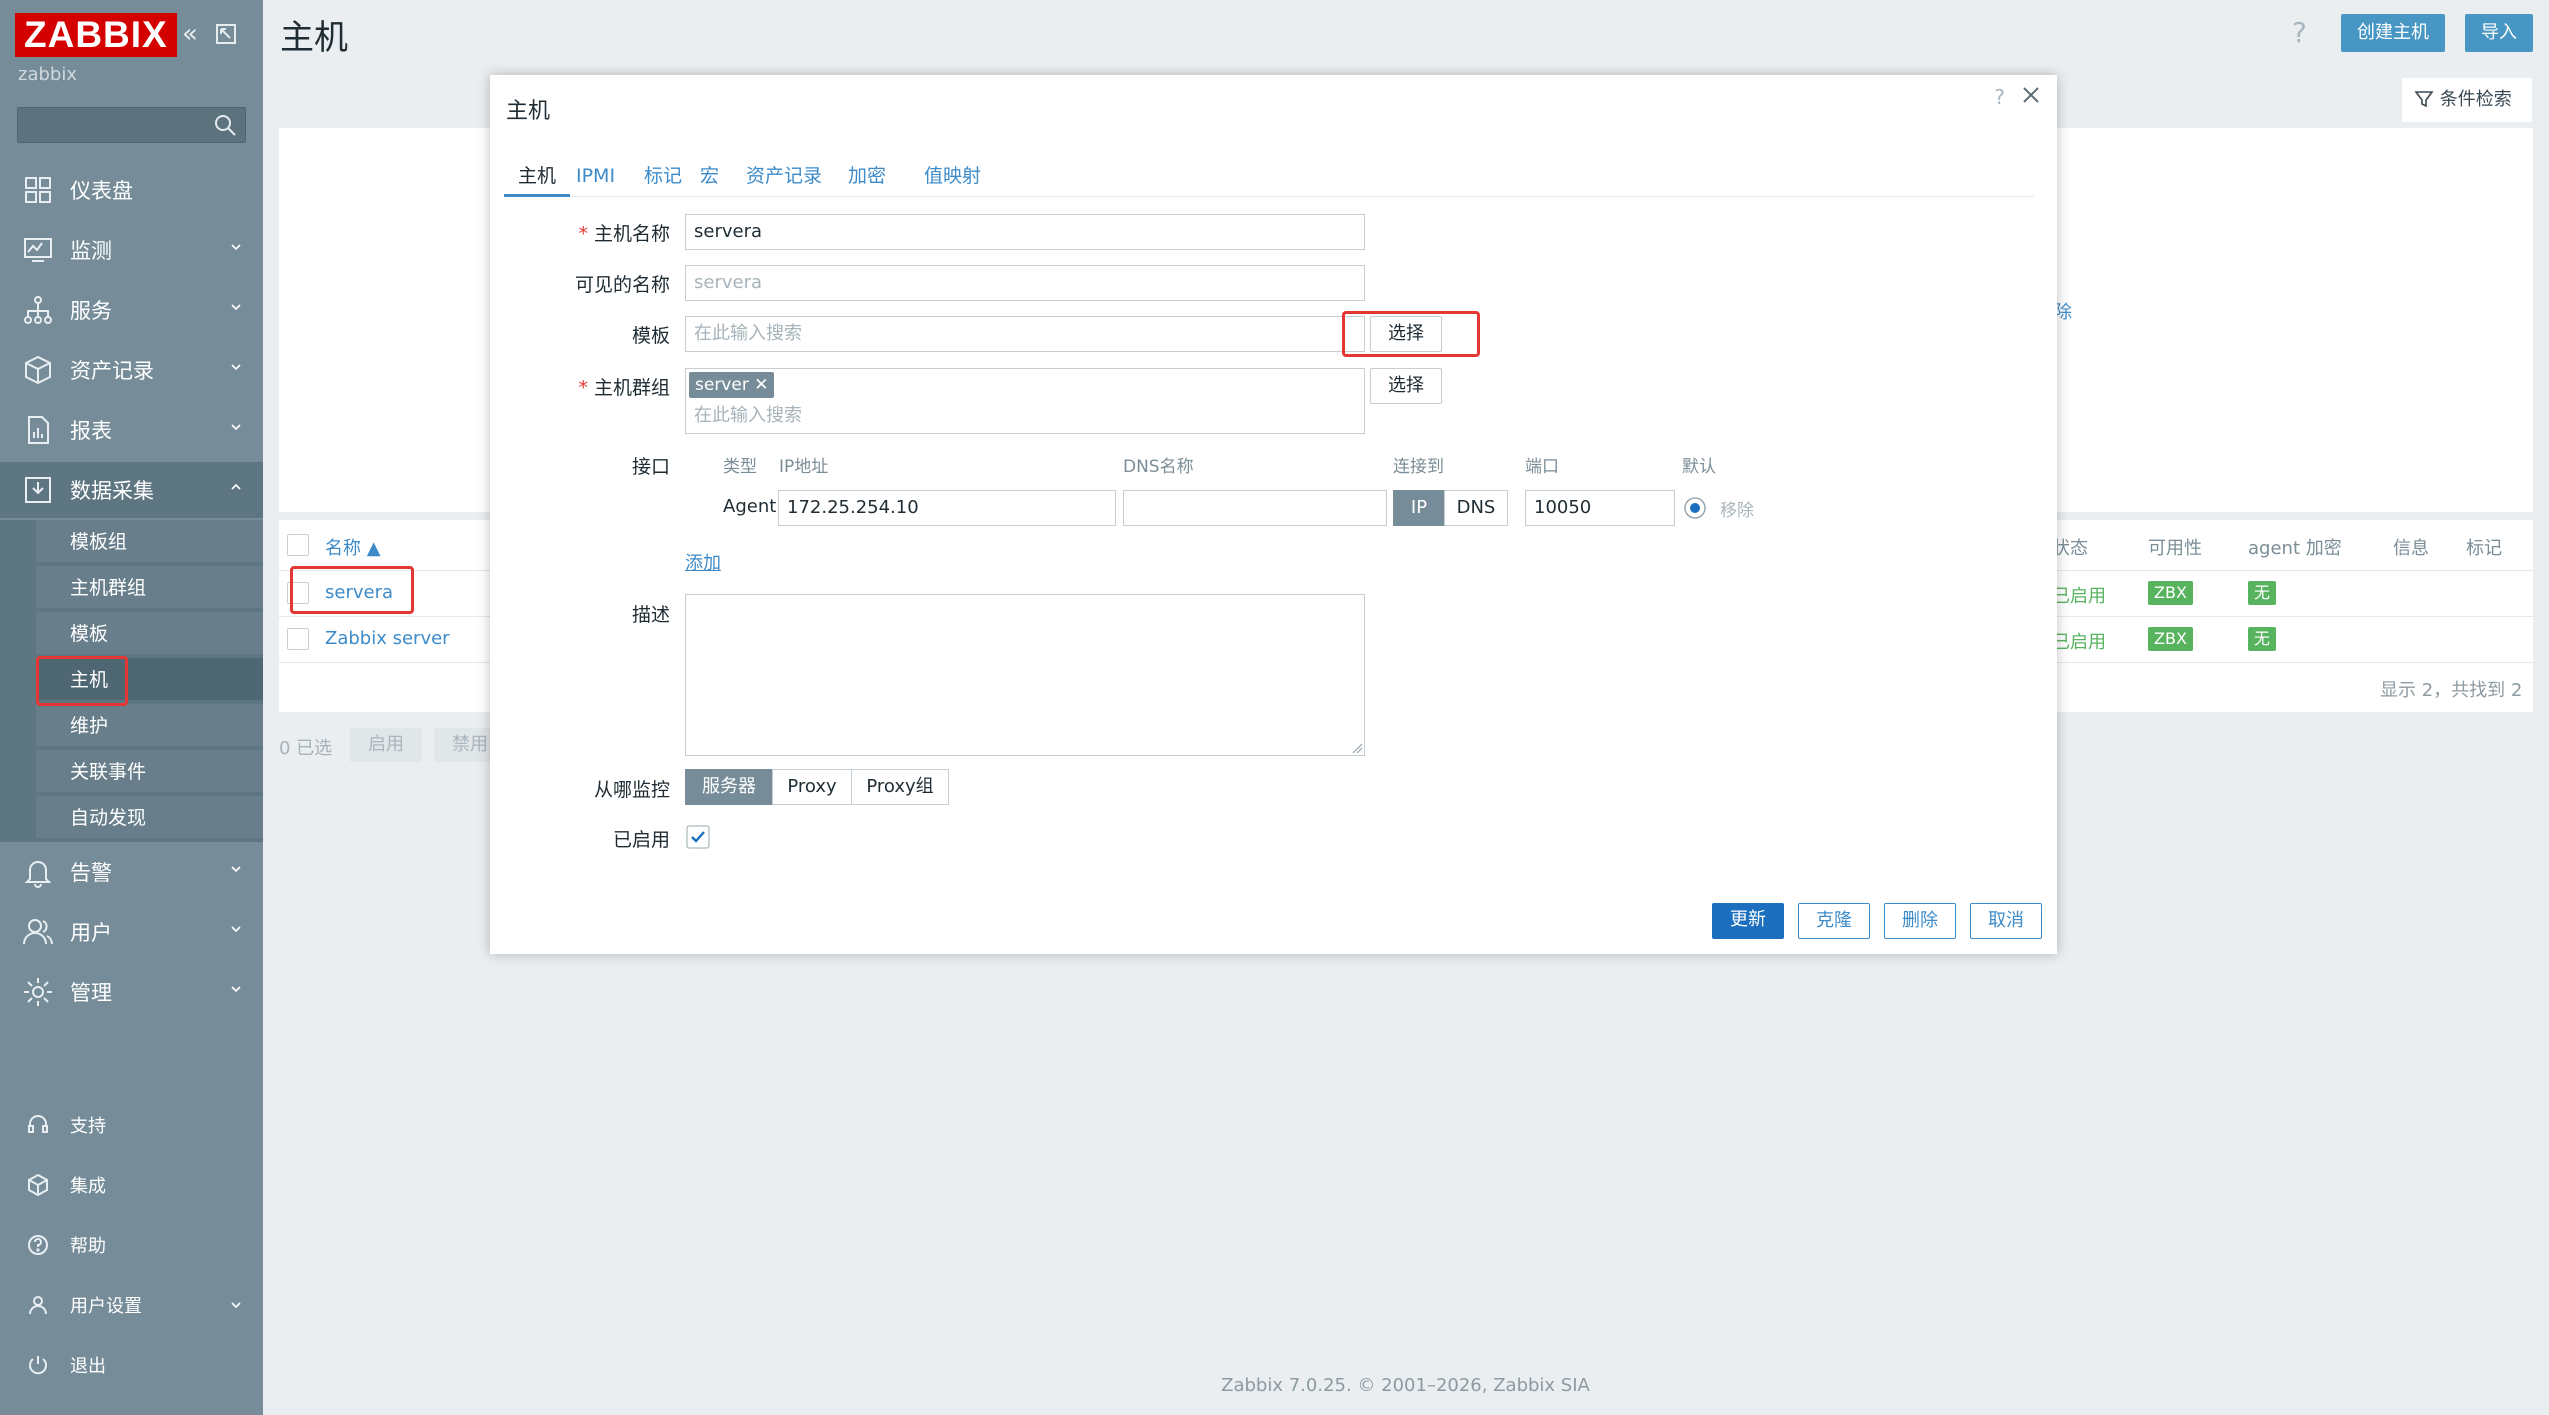 The height and width of the screenshot is (1415, 2549). I want to click on clone-button: 克隆, so click(1834, 921).